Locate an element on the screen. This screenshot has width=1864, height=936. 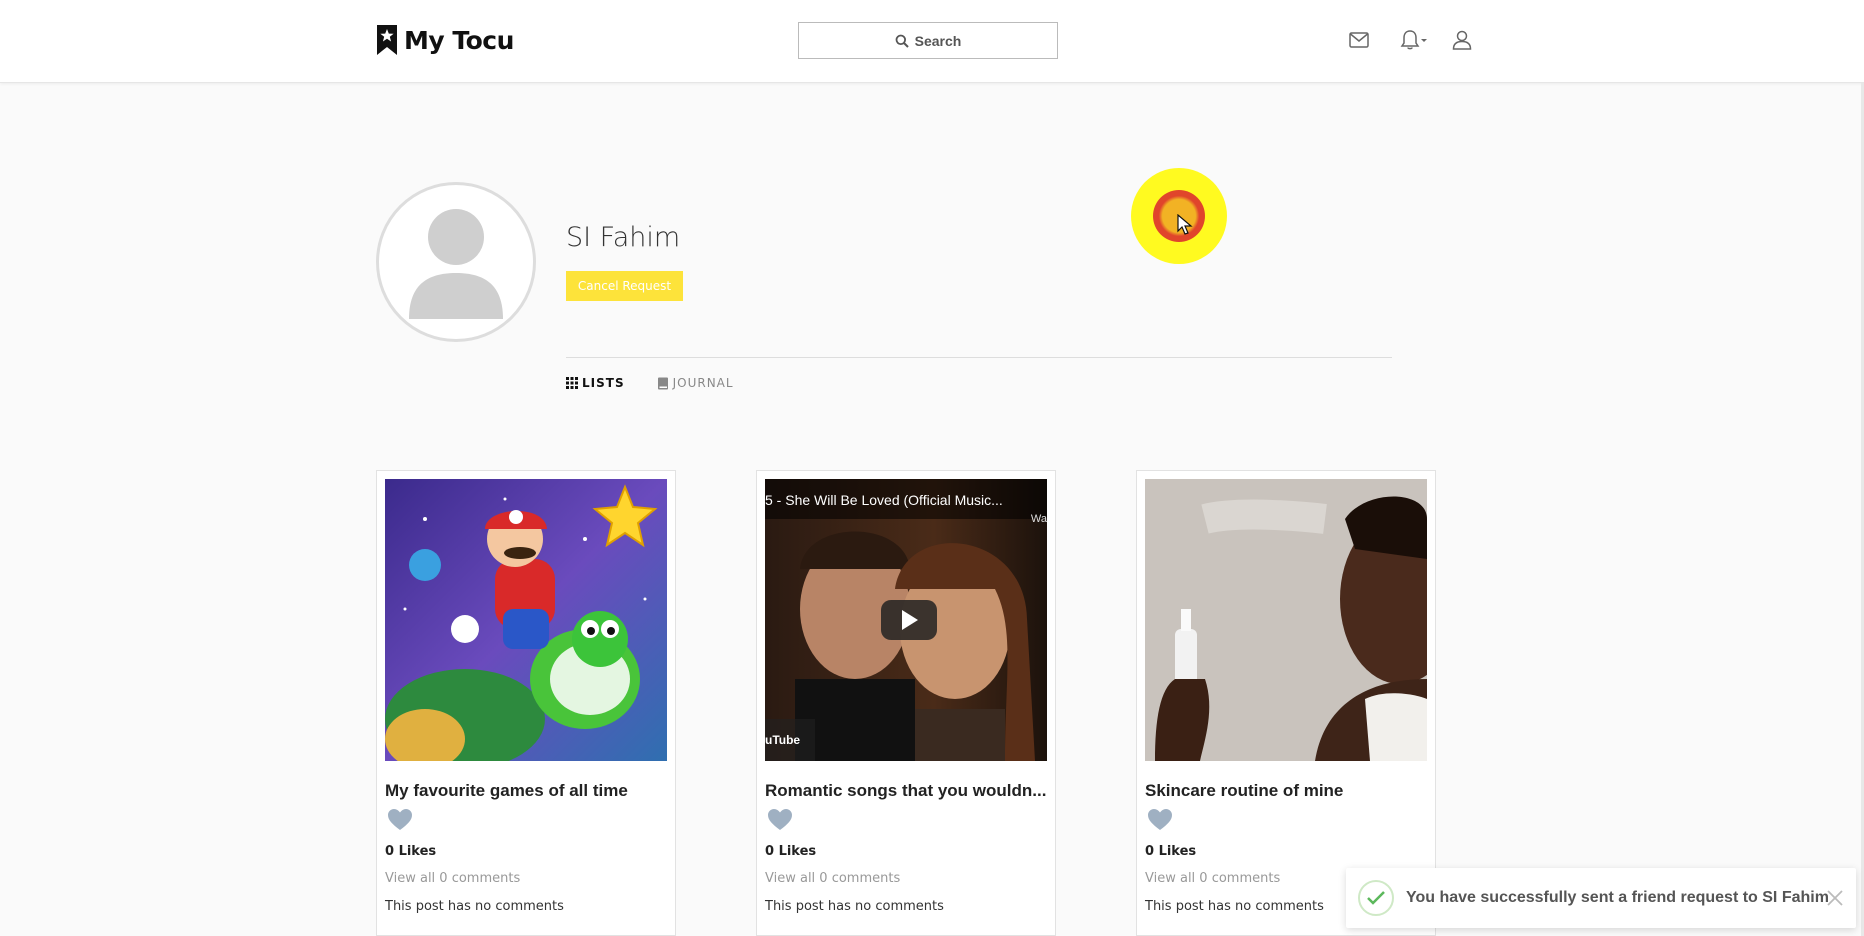
user-icon is located at coordinates (1462, 40).